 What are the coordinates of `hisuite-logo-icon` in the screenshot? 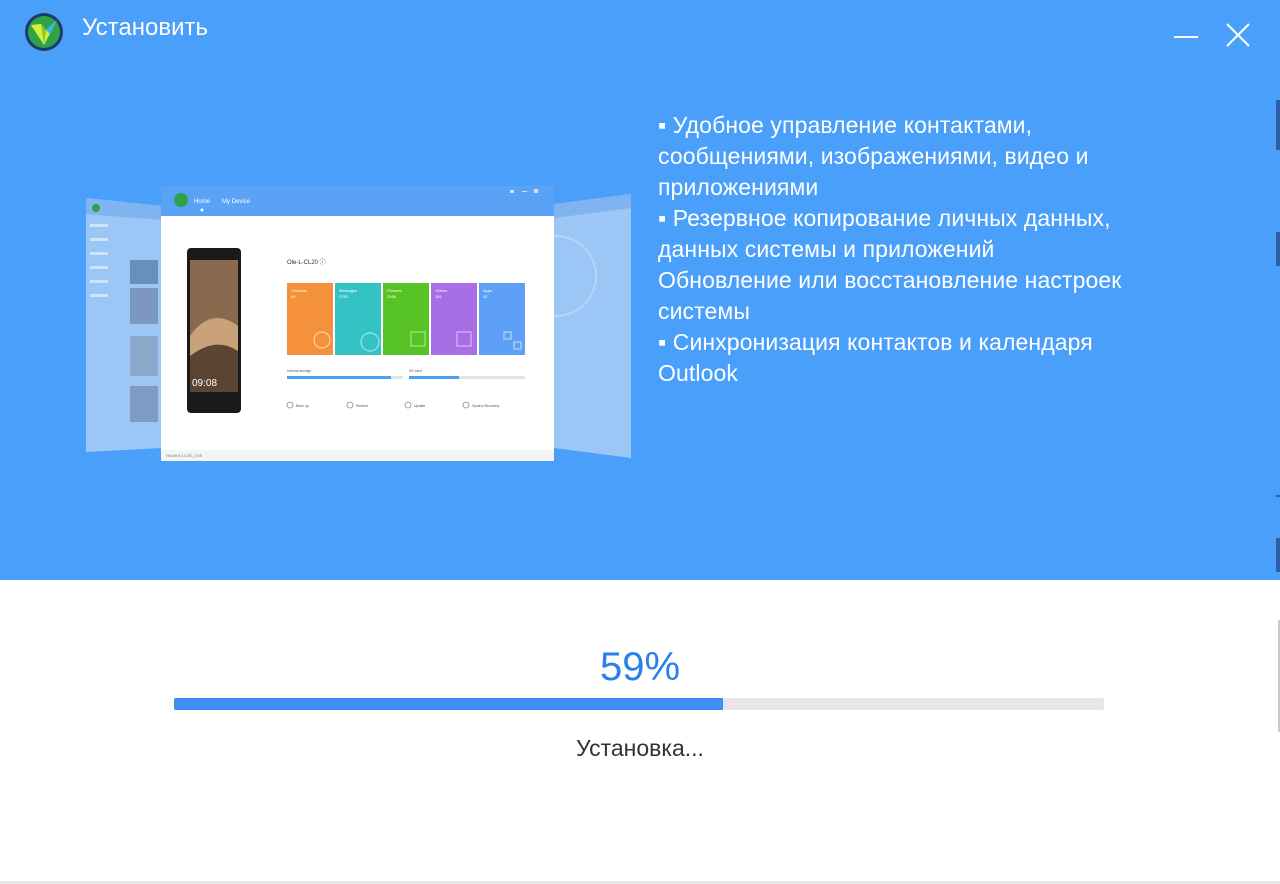 It's located at (44, 32).